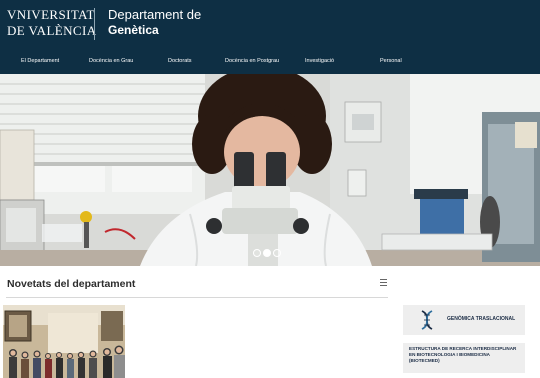 The height and width of the screenshot is (378, 540). What do you see at coordinates (383, 282) in the screenshot?
I see `hamburger-menu-icon` at bounding box center [383, 282].